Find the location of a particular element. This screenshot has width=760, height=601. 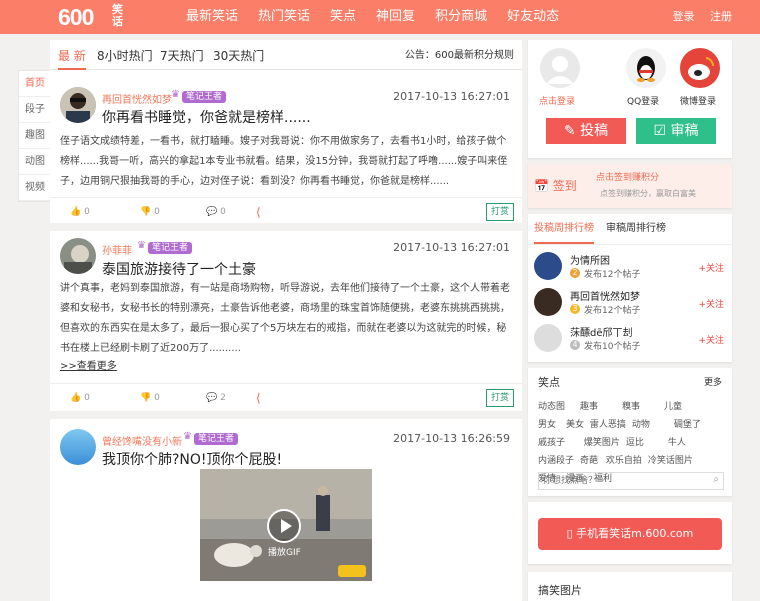

nav-latest: 最新笑话 is located at coordinates (212, 17).